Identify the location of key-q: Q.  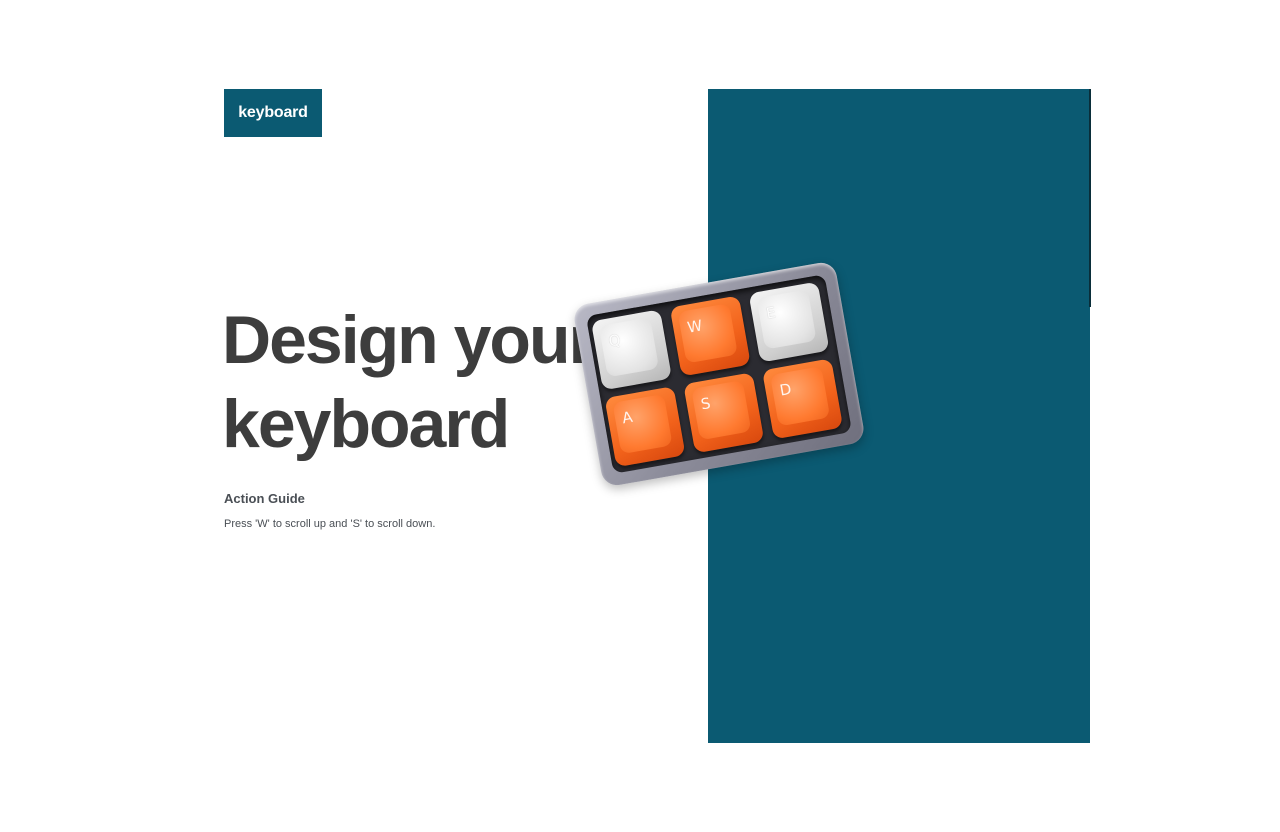
(631, 350).